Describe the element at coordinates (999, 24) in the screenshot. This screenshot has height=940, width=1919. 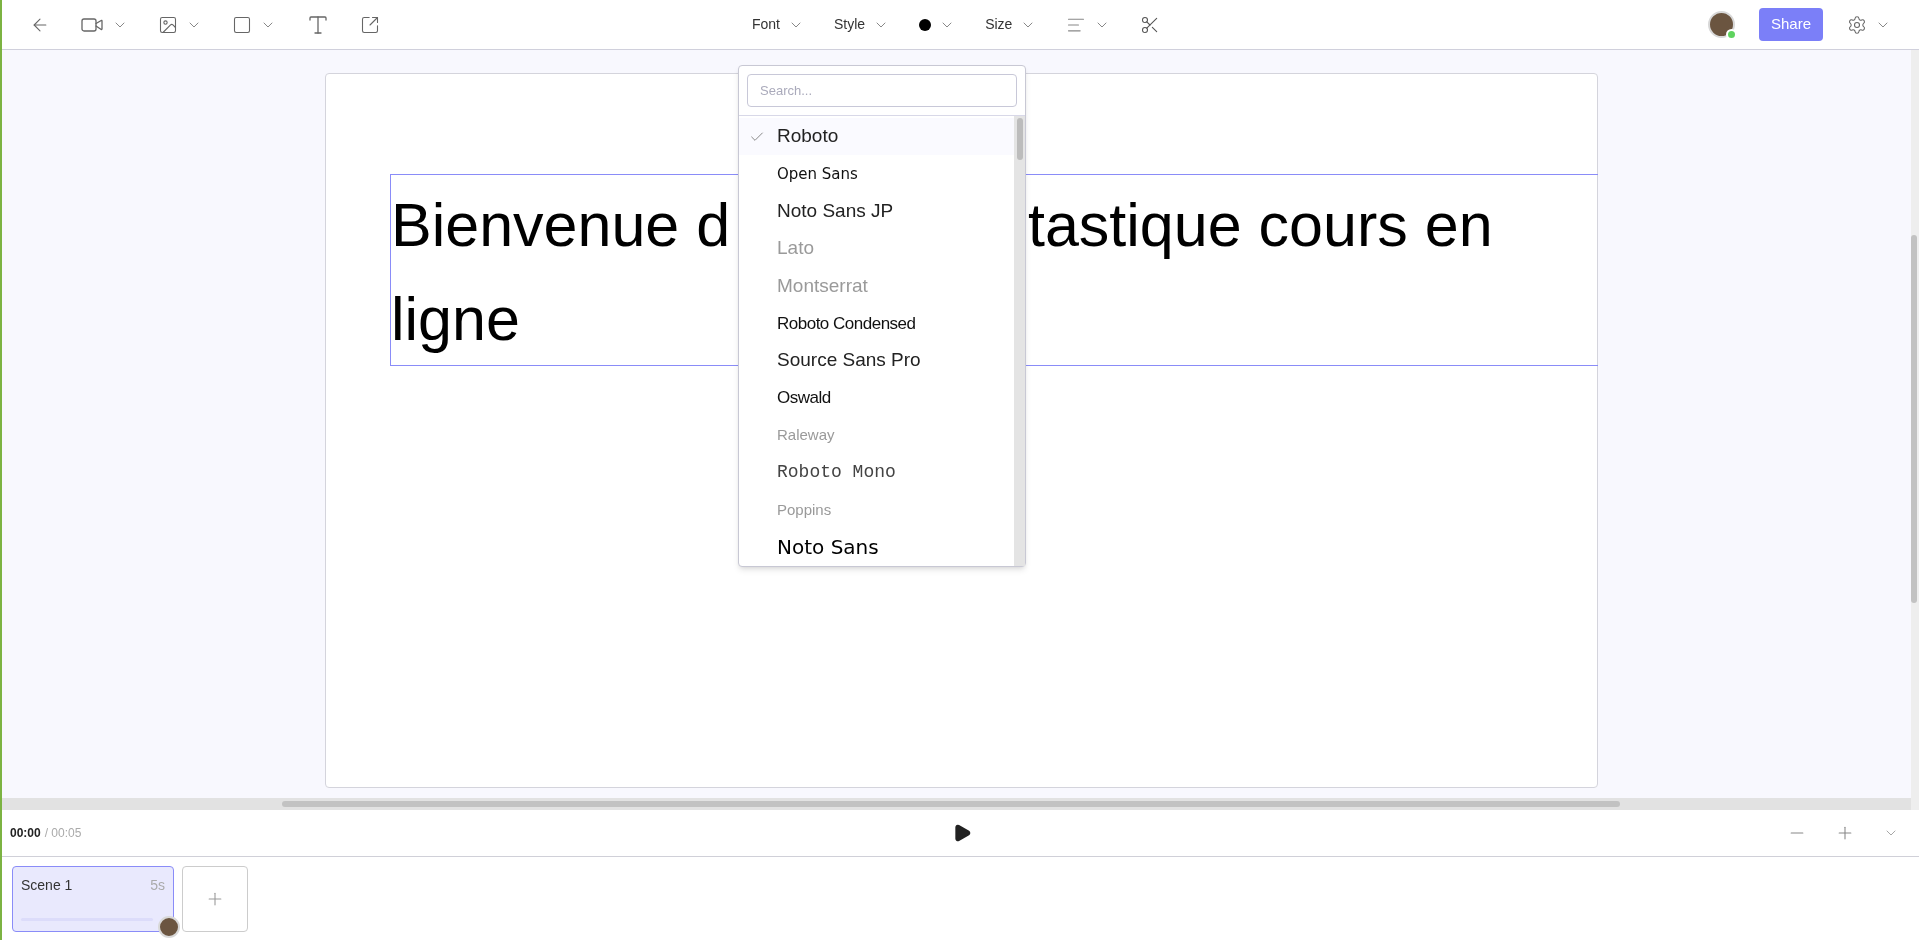
I see `toolbar-menu-button: Size` at that location.